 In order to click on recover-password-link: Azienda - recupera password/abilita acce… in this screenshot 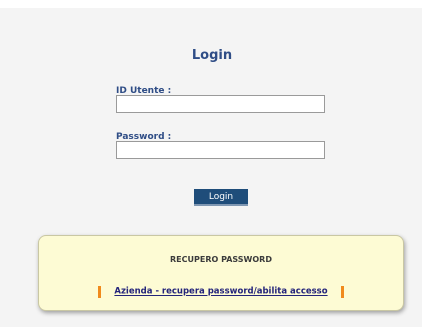, I will do `click(220, 292)`.